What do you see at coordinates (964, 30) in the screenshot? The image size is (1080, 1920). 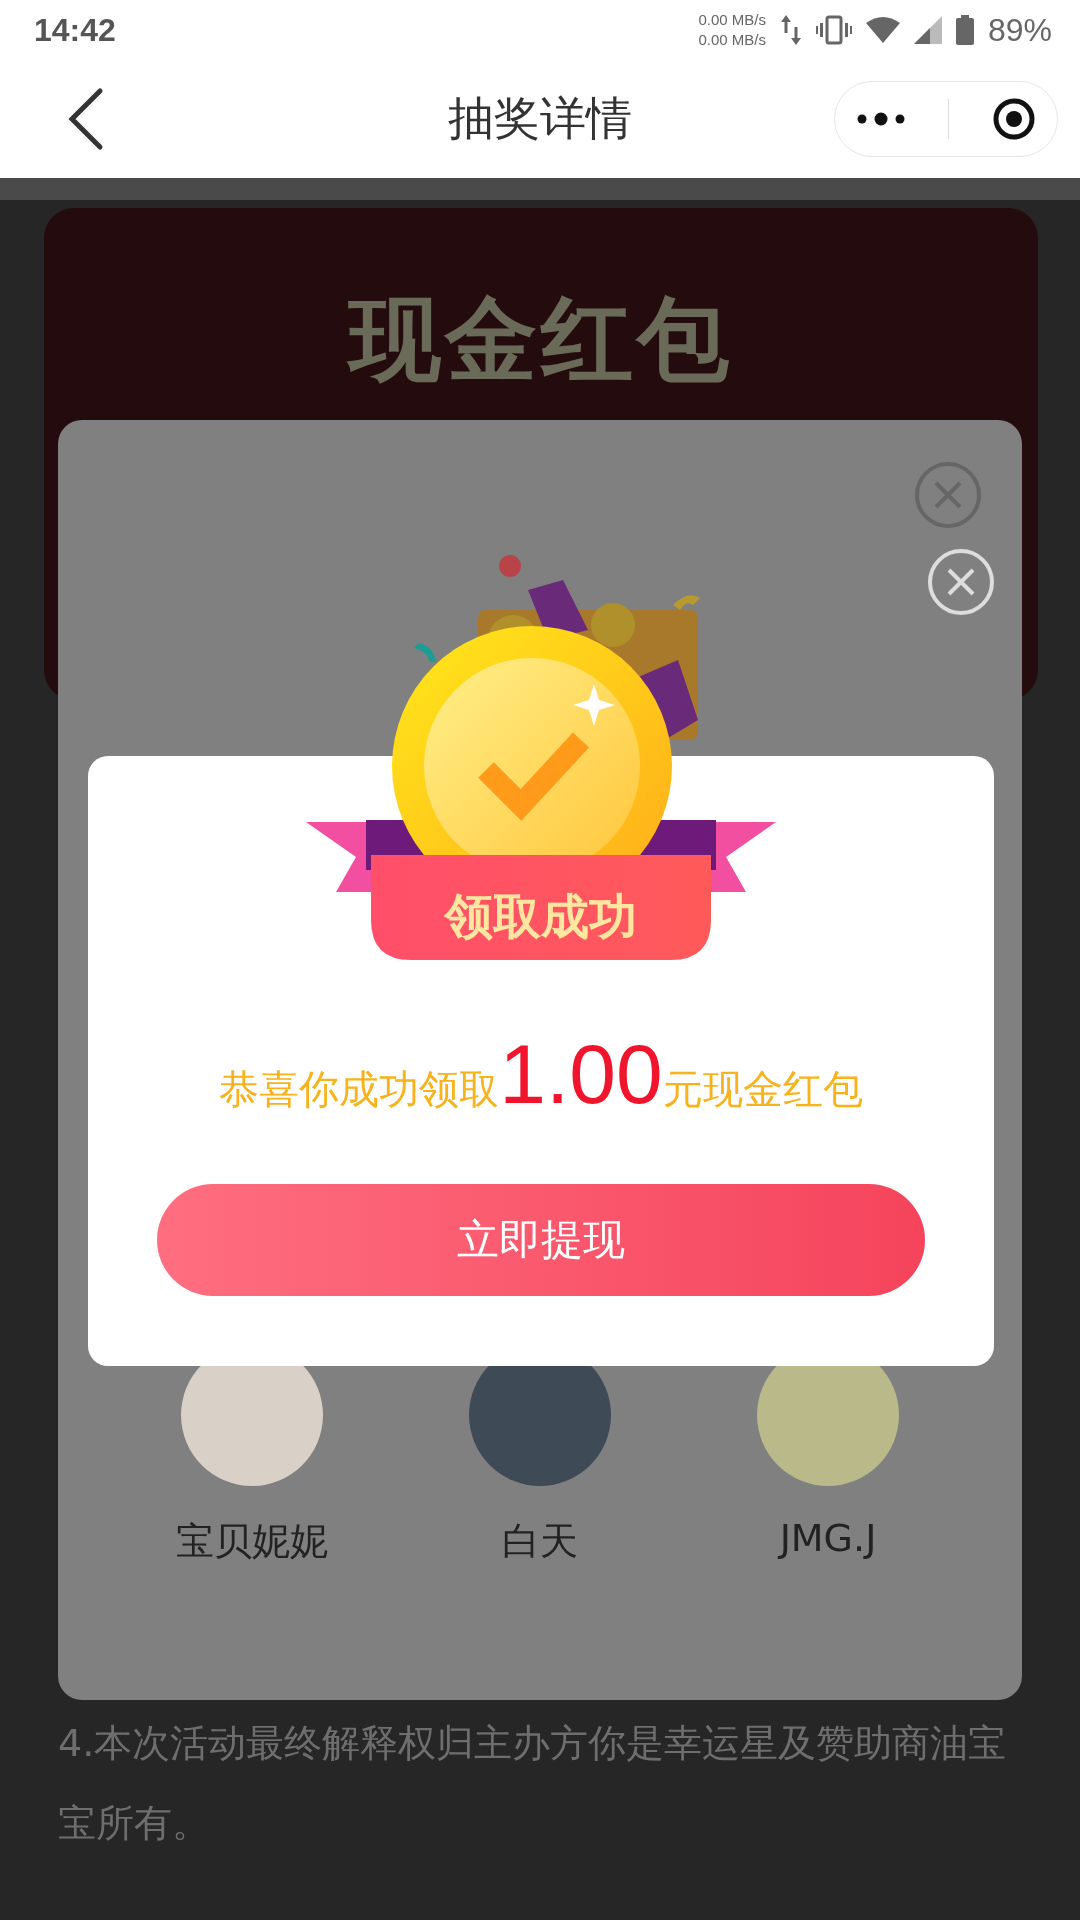 I see `battery-icon` at bounding box center [964, 30].